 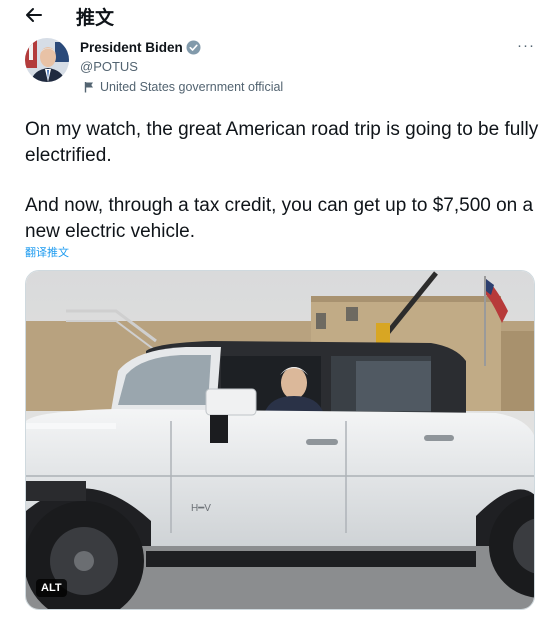 I want to click on government-label: United States government official, so click(x=183, y=87).